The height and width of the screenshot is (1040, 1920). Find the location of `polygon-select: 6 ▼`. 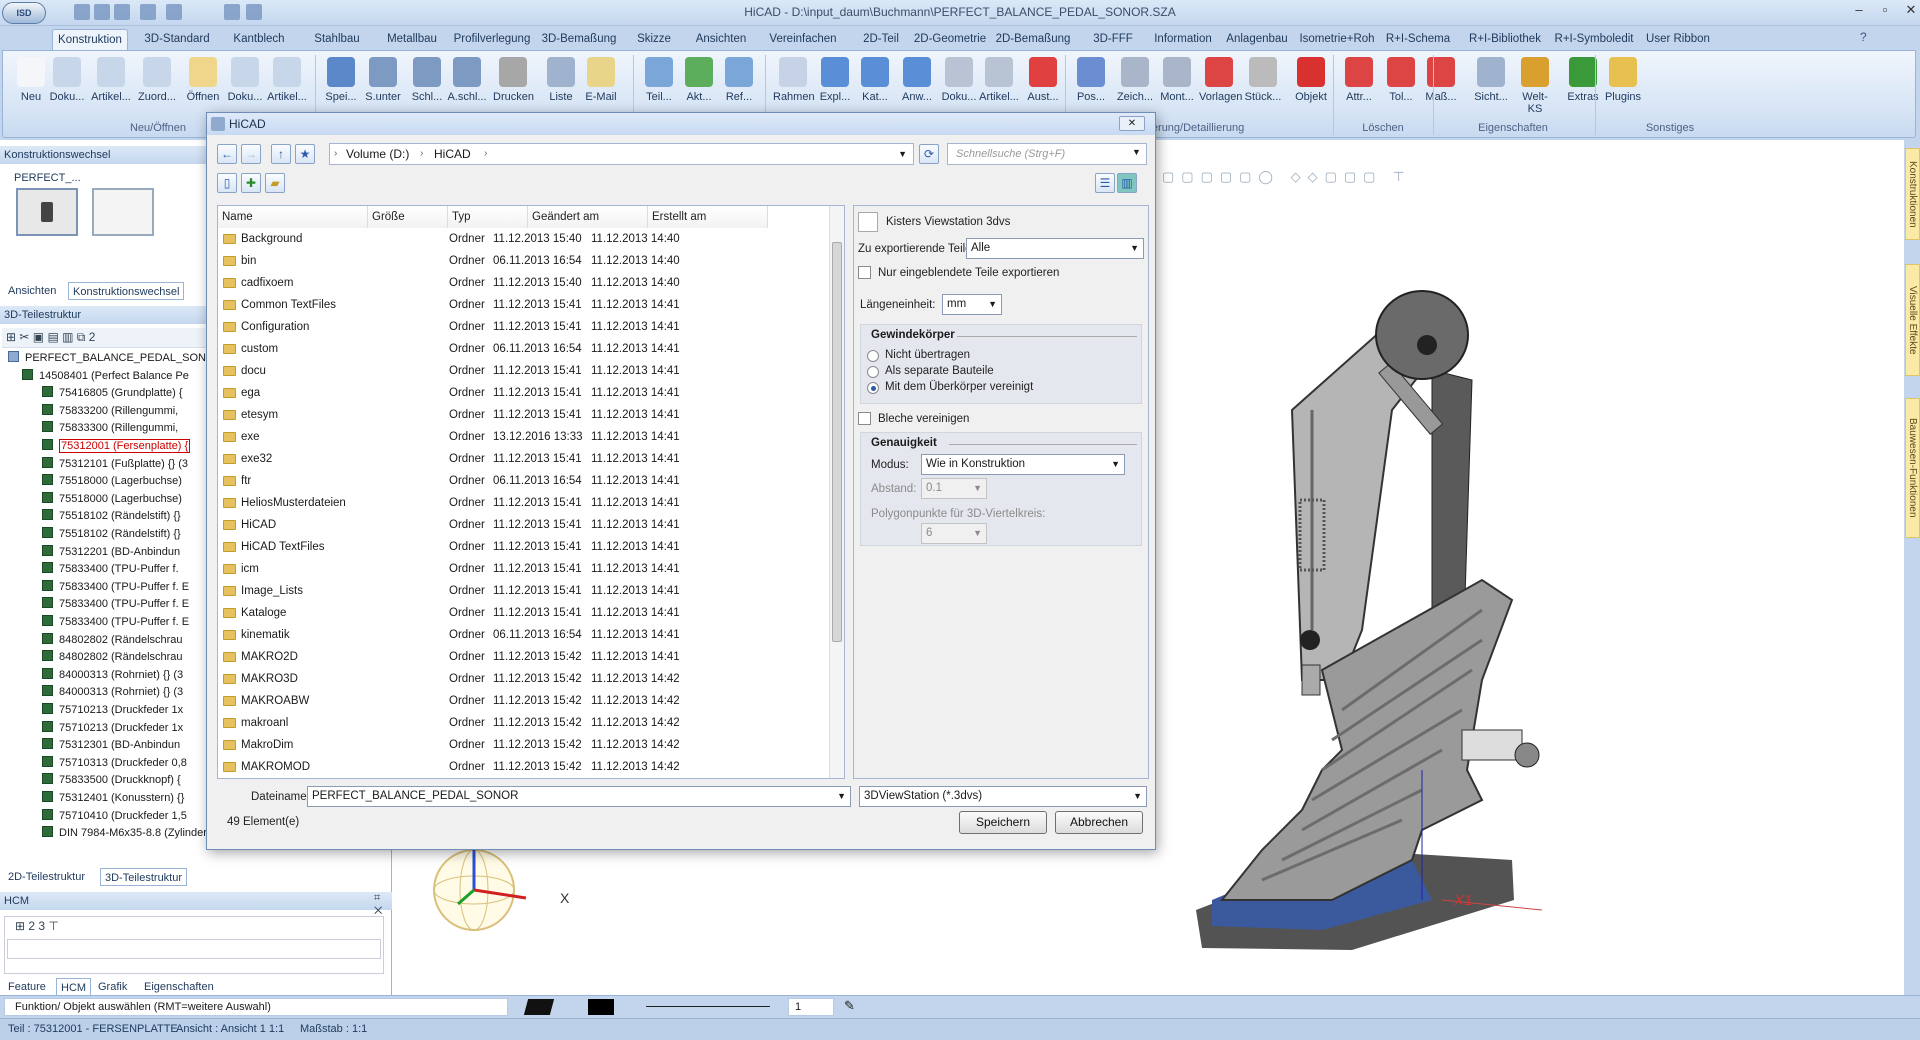

polygon-select: 6 ▼ is located at coordinates (954, 533).